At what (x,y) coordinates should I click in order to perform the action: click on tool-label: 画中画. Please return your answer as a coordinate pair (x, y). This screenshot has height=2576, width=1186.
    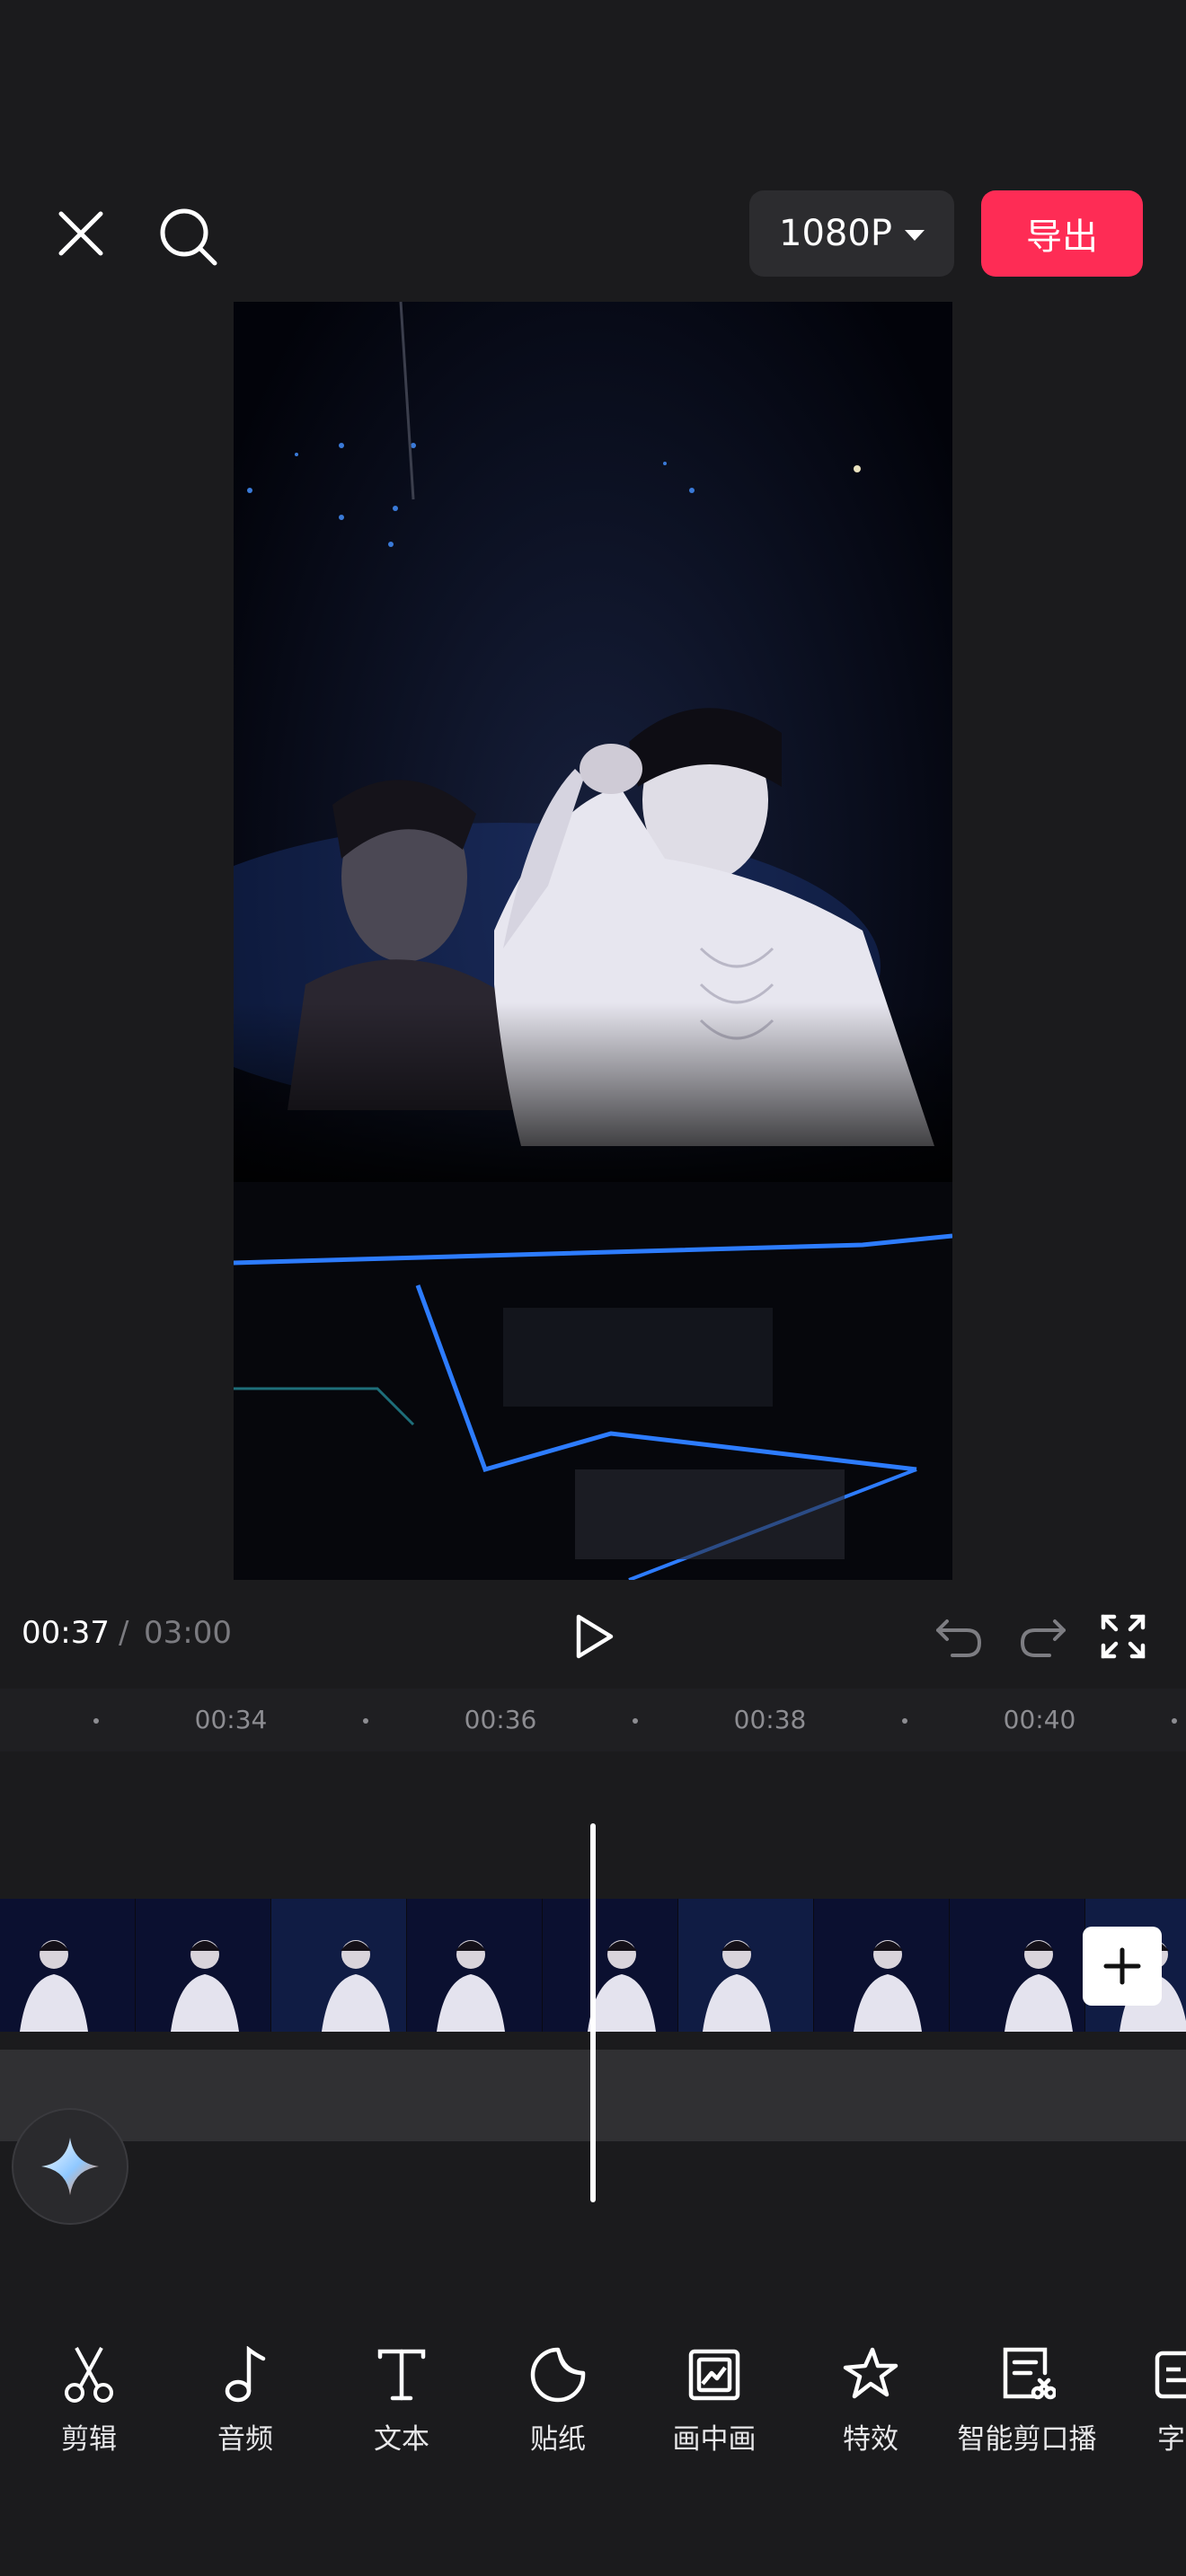
    Looking at the image, I should click on (714, 2439).